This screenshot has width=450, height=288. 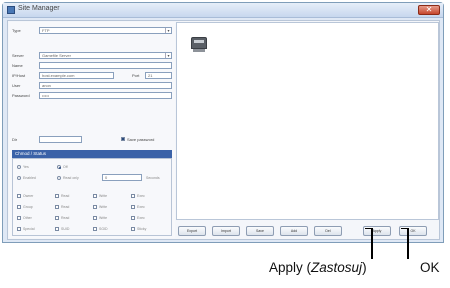 What do you see at coordinates (105, 30) in the screenshot?
I see `type-select: FTP ▾` at bounding box center [105, 30].